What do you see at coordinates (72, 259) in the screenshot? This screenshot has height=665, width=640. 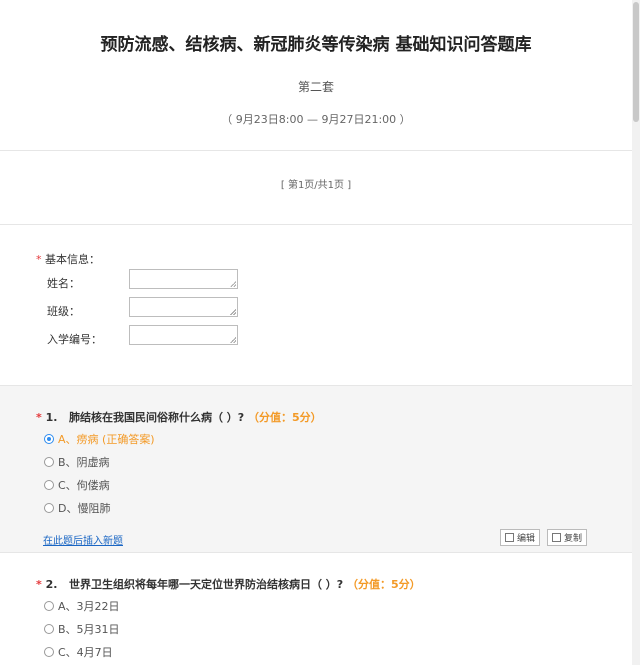 I see `basic-info-label: 基本信息：` at bounding box center [72, 259].